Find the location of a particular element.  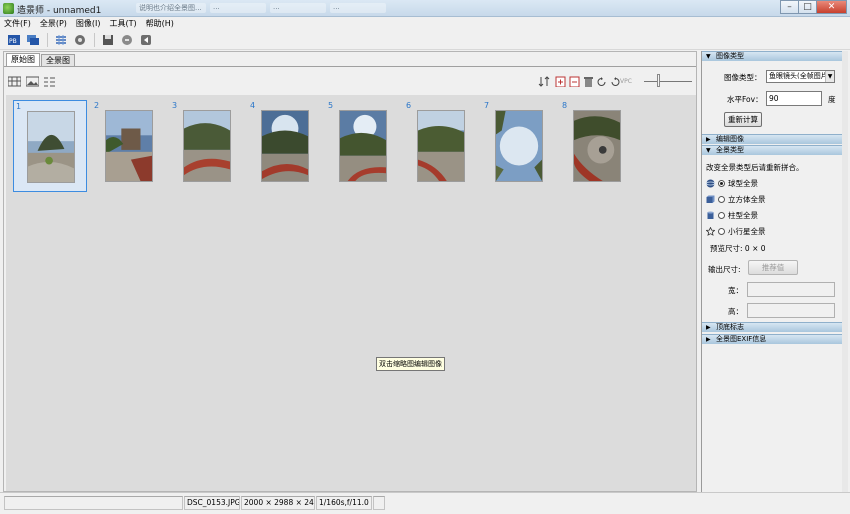

option-cube: 立方体全景 is located at coordinates (736, 199).